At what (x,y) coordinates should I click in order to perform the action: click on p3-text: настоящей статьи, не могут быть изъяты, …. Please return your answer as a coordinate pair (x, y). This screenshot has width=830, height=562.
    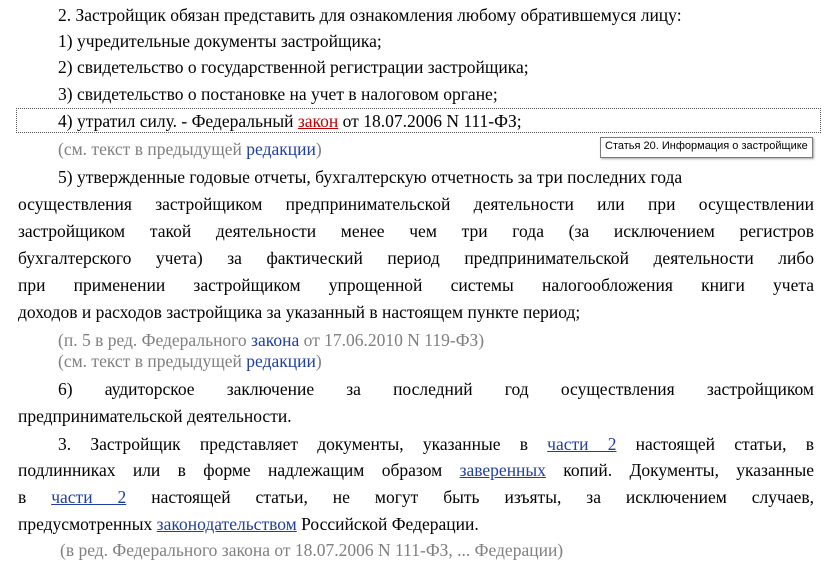
    Looking at the image, I should click on (470, 497).